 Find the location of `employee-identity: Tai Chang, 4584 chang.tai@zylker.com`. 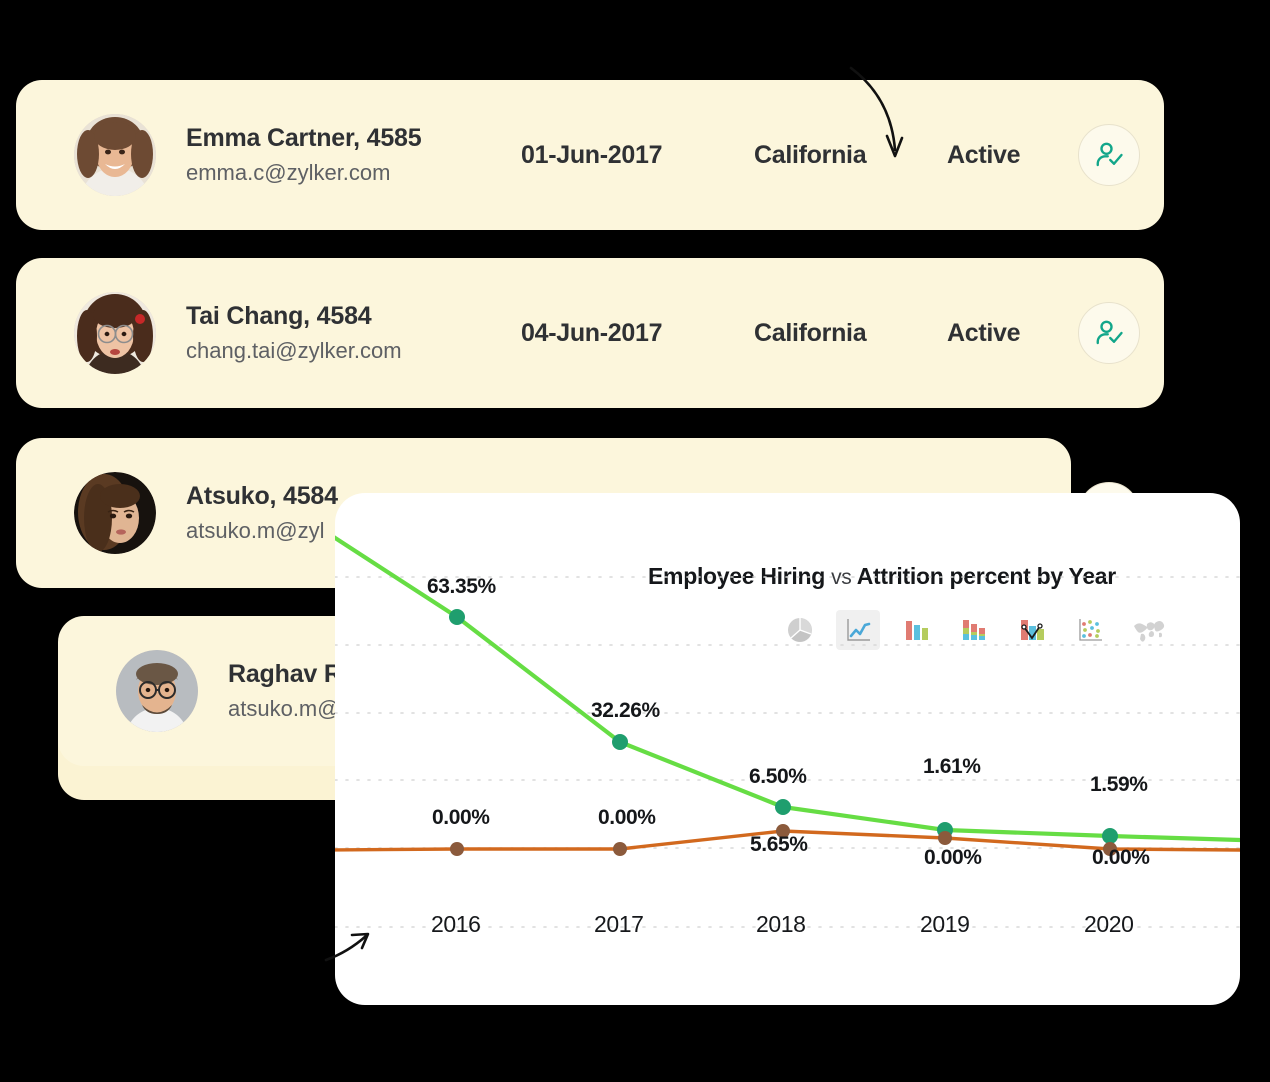

employee-identity: Tai Chang, 4584 chang.tai@zylker.com is located at coordinates (336, 333).